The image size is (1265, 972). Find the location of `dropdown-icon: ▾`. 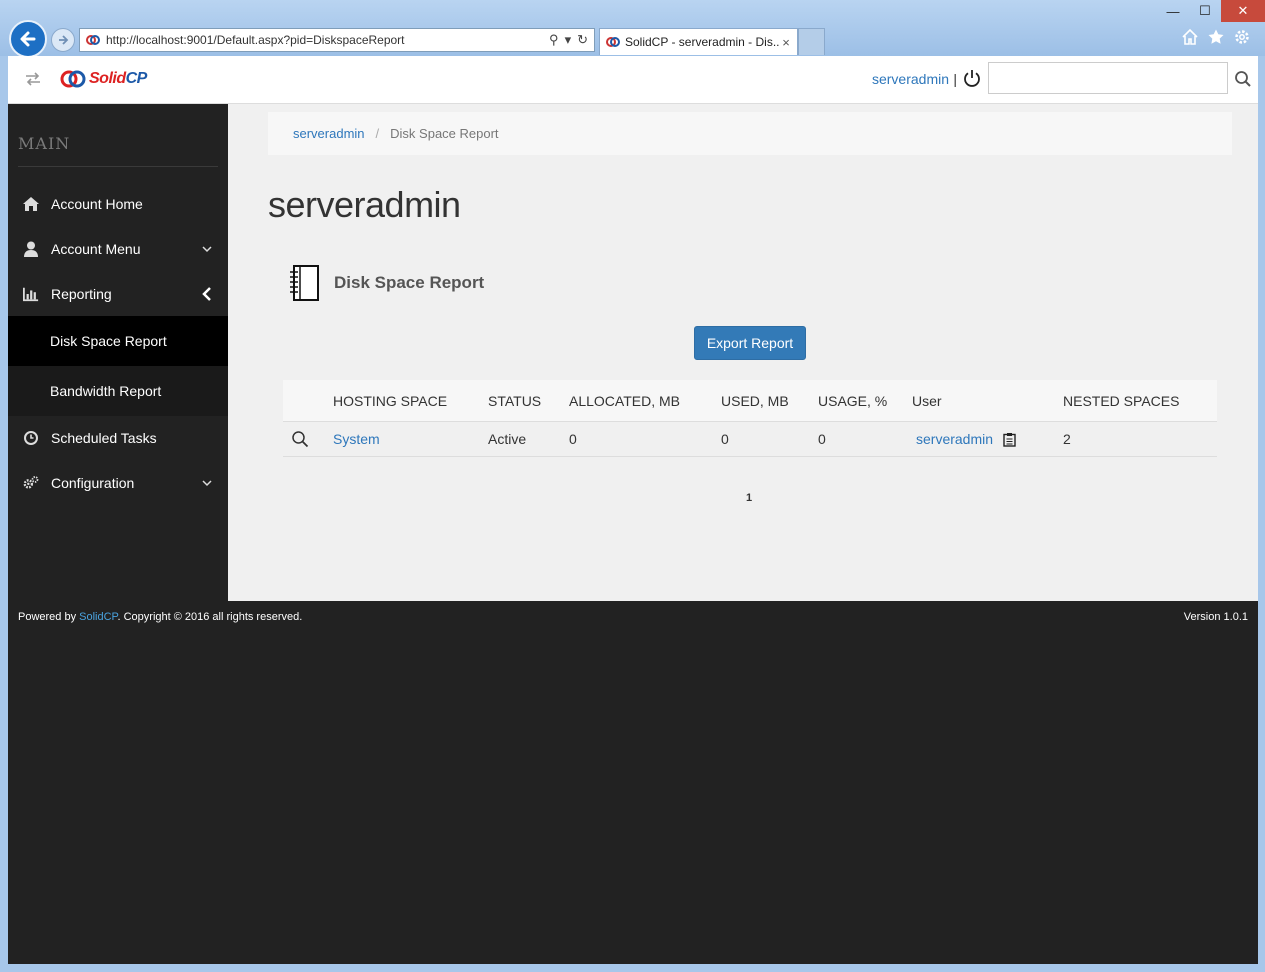

dropdown-icon: ▾ is located at coordinates (568, 40).